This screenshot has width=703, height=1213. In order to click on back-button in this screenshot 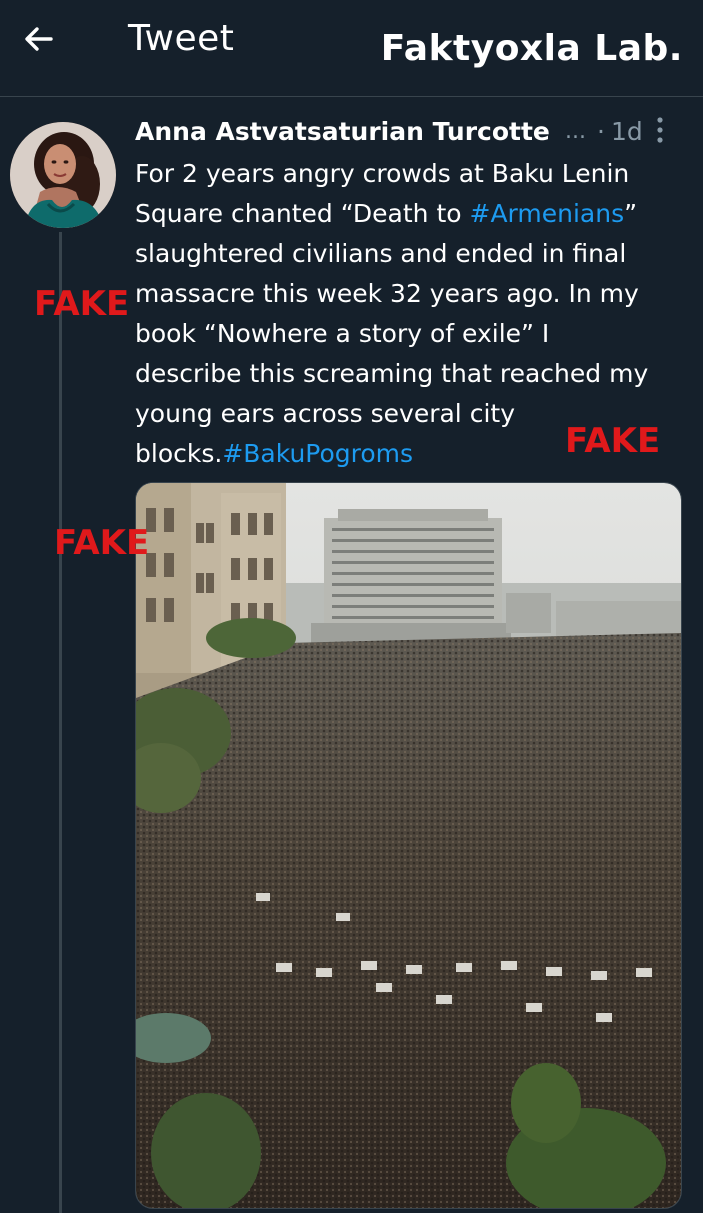, I will do `click(39, 41)`.